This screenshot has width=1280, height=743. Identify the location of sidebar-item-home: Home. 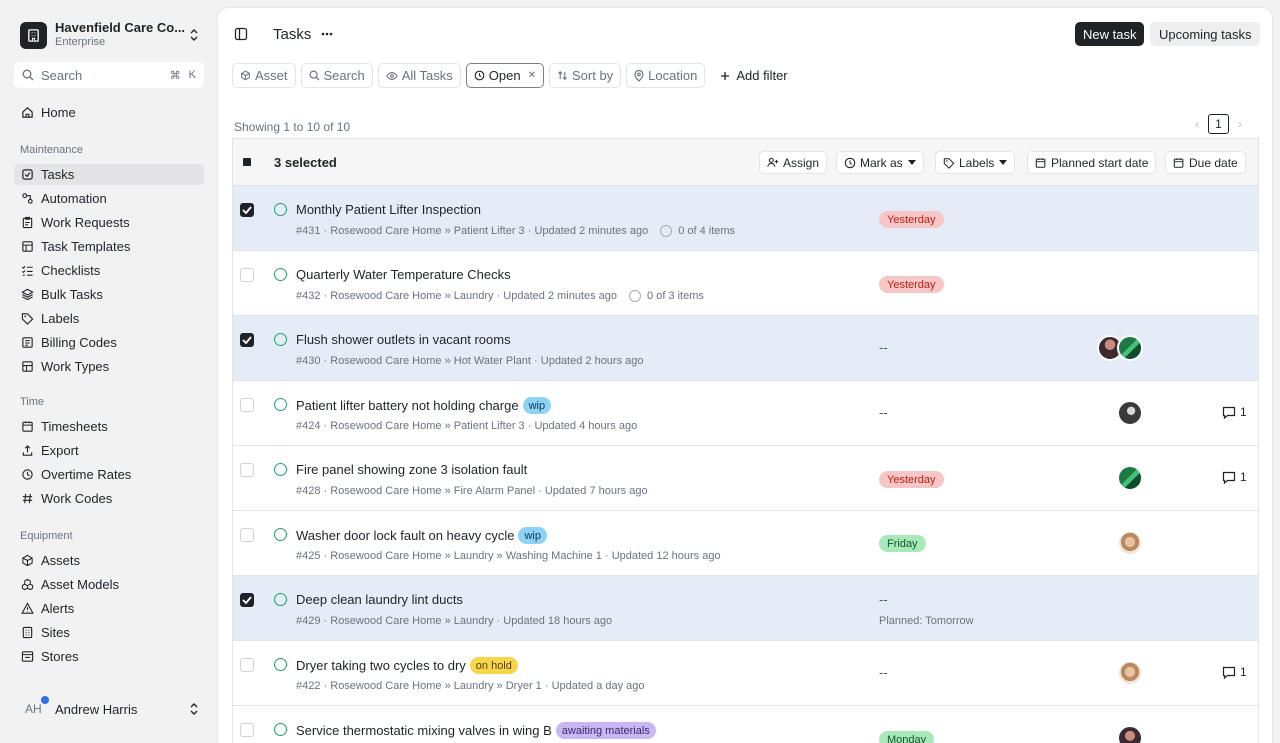
(109, 112).